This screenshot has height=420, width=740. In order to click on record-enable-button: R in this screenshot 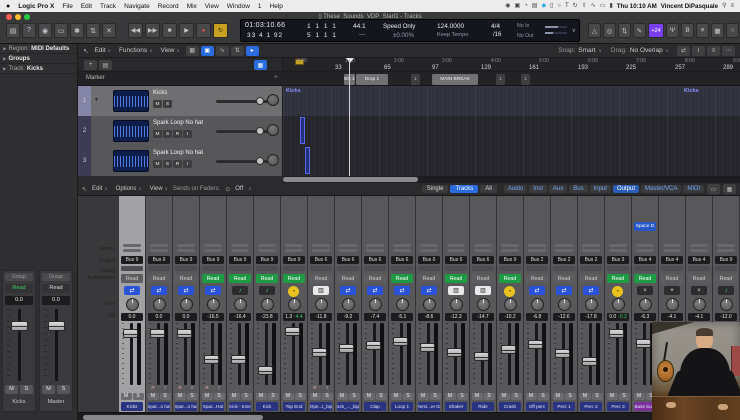, I will do `click(177, 164)`.